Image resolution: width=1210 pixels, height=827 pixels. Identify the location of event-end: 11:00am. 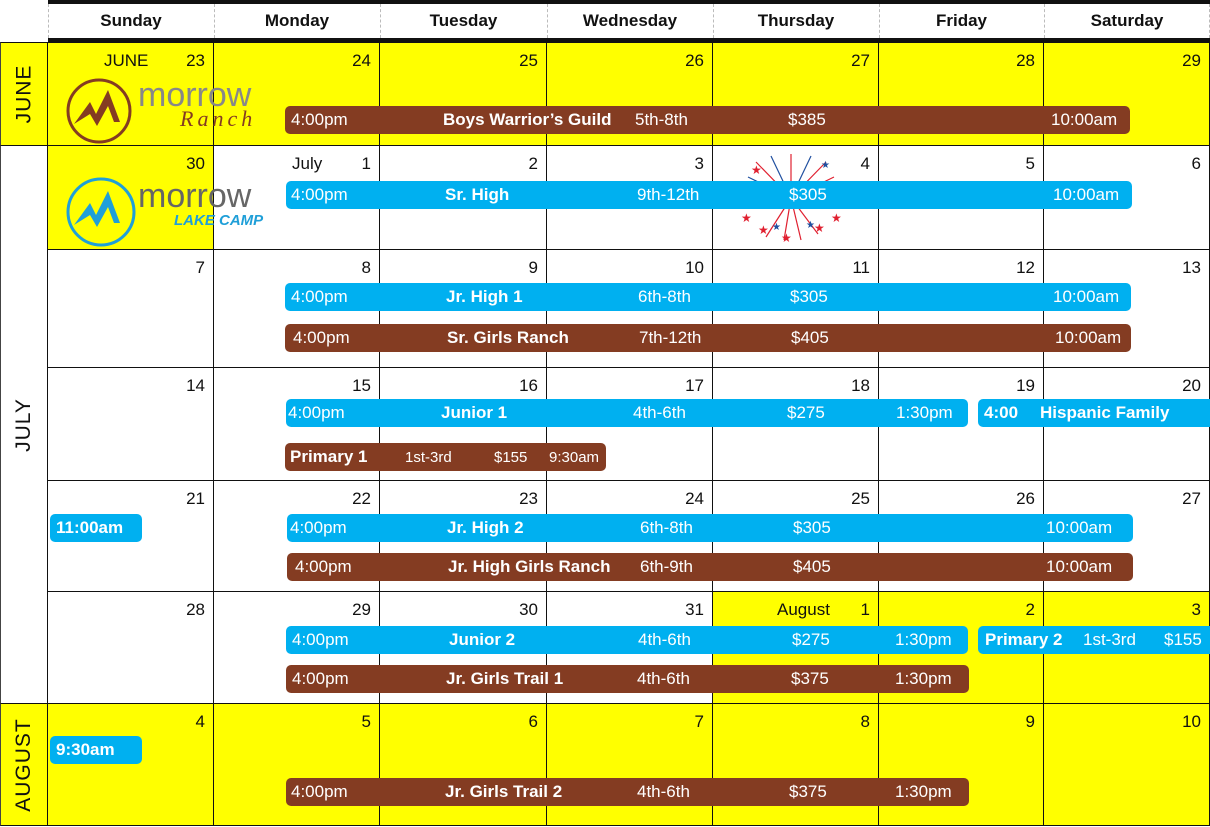
(90, 527).